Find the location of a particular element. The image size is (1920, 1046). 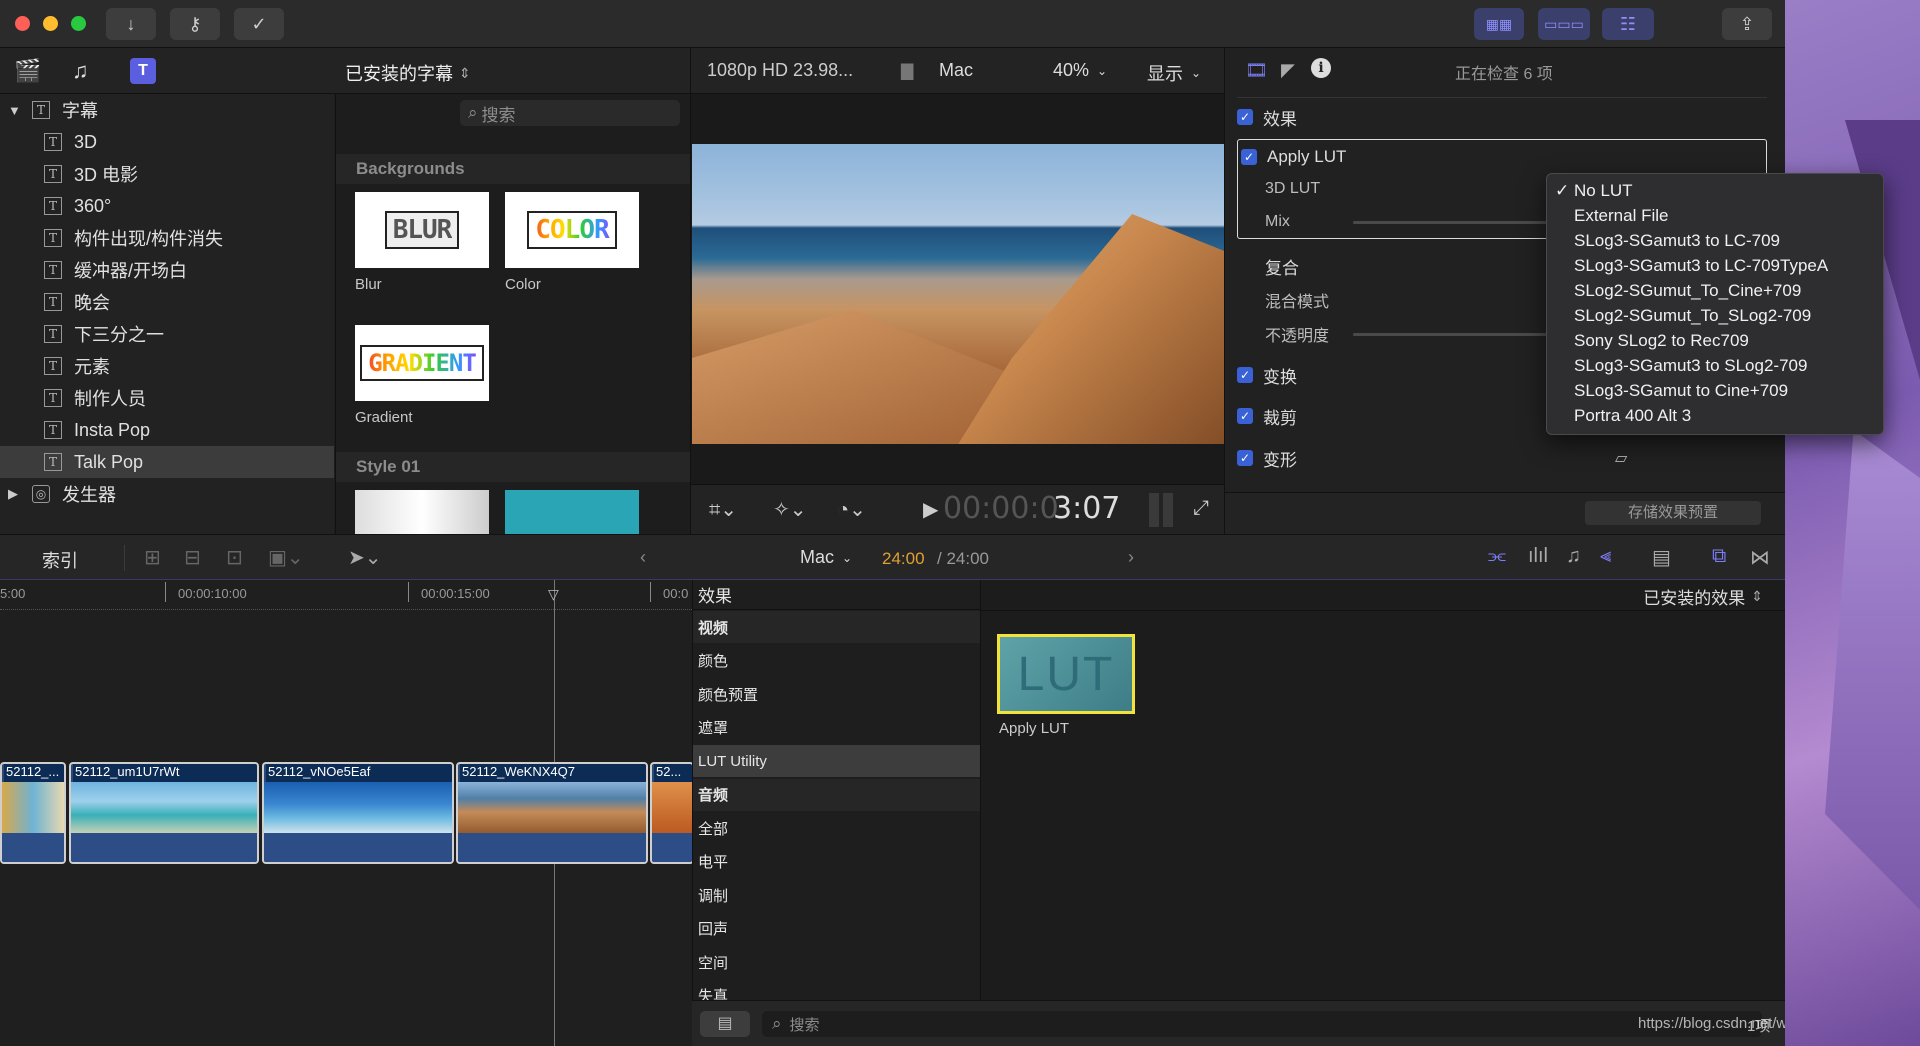

apply-lut-row: ✓ Apply LUT is located at coordinates (1506, 157).